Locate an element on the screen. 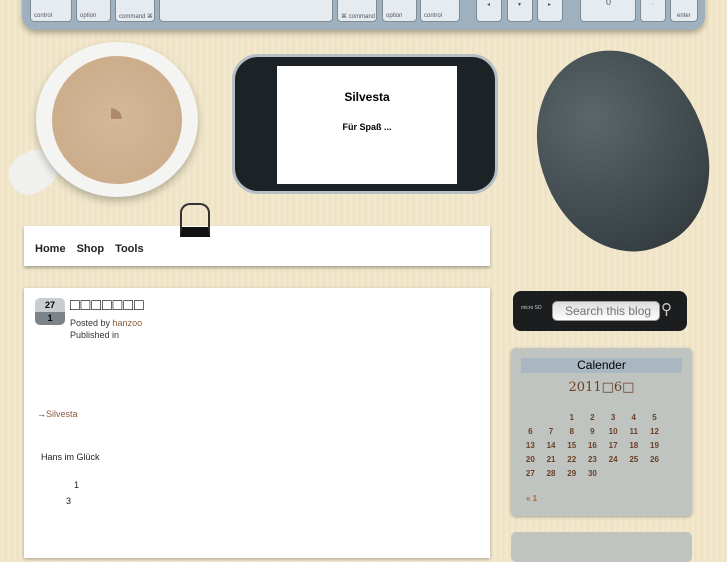 This screenshot has width=727, height=562. nav-tools: Tools is located at coordinates (129, 249).